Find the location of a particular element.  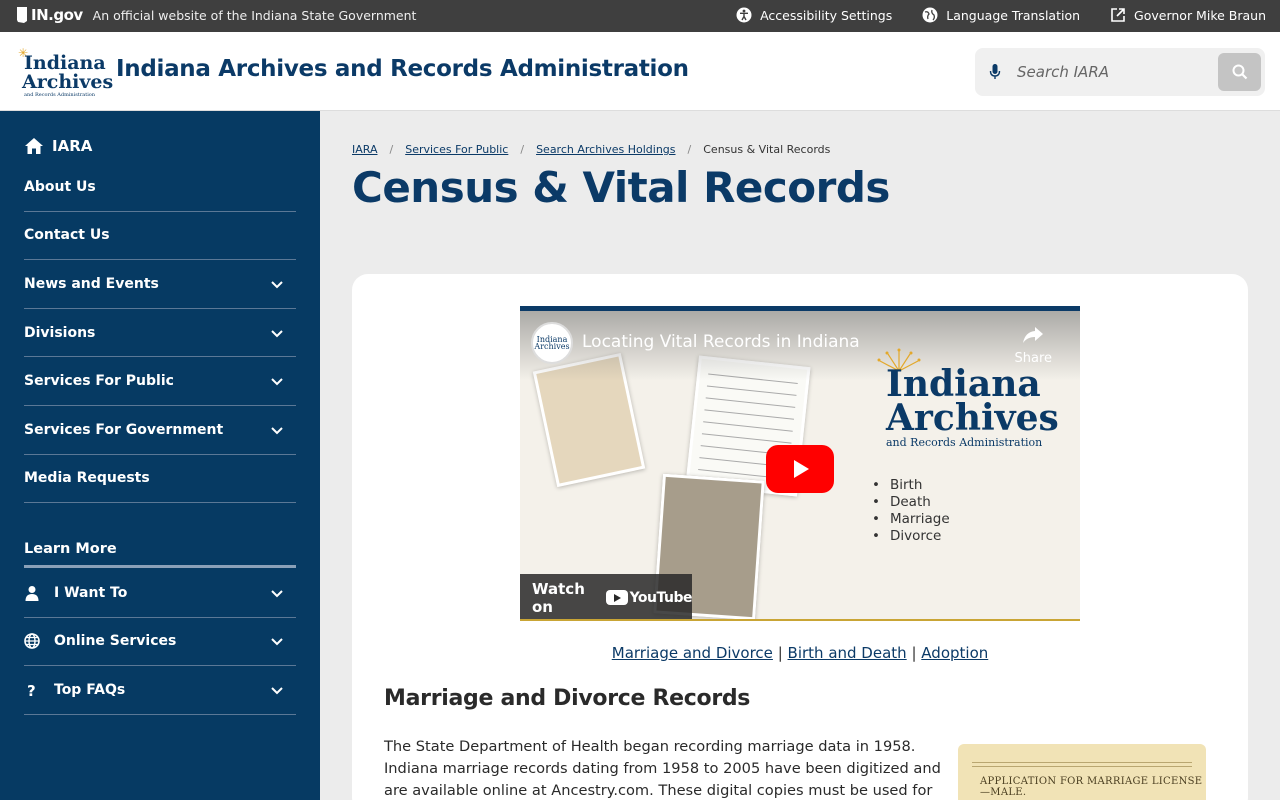

accessibility-settings-link: Accessibility Settings is located at coordinates (814, 15).